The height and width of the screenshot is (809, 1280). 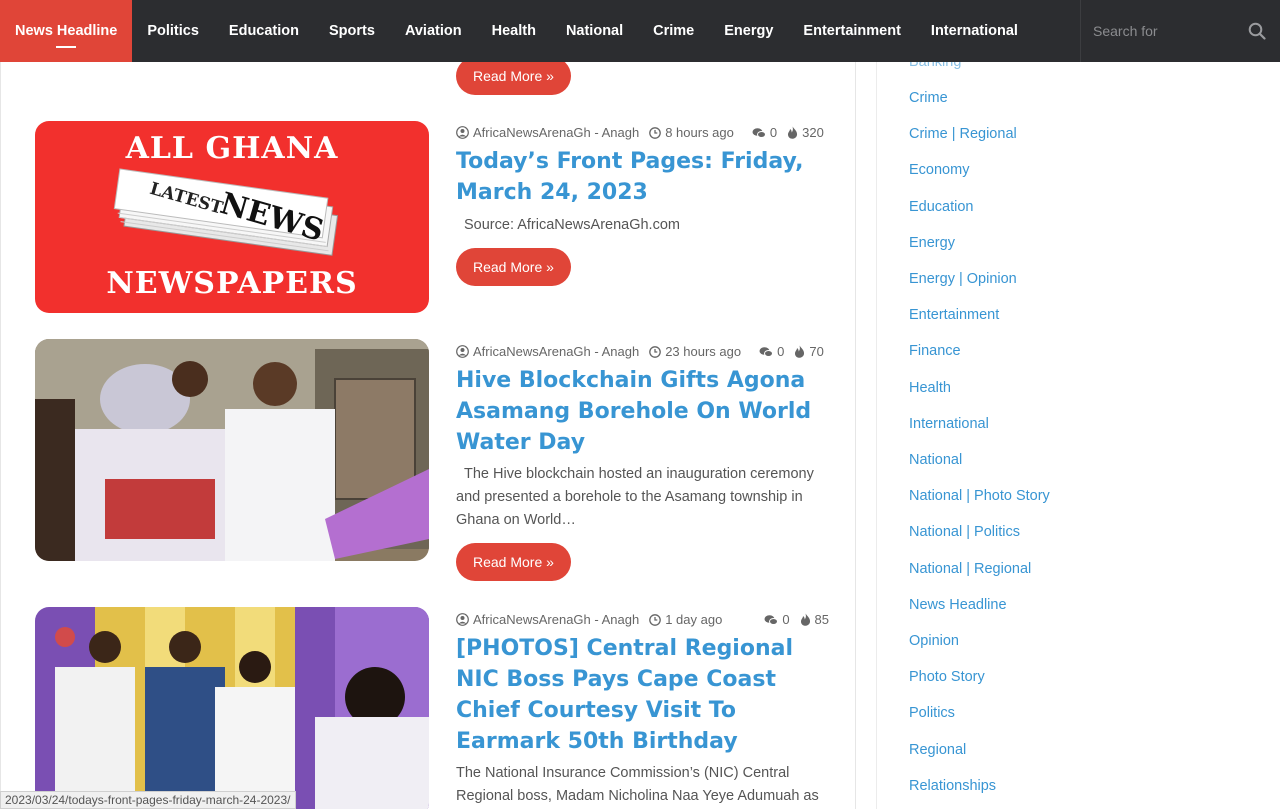 What do you see at coordinates (958, 605) in the screenshot?
I see `category-link-news-headline: News Headline` at bounding box center [958, 605].